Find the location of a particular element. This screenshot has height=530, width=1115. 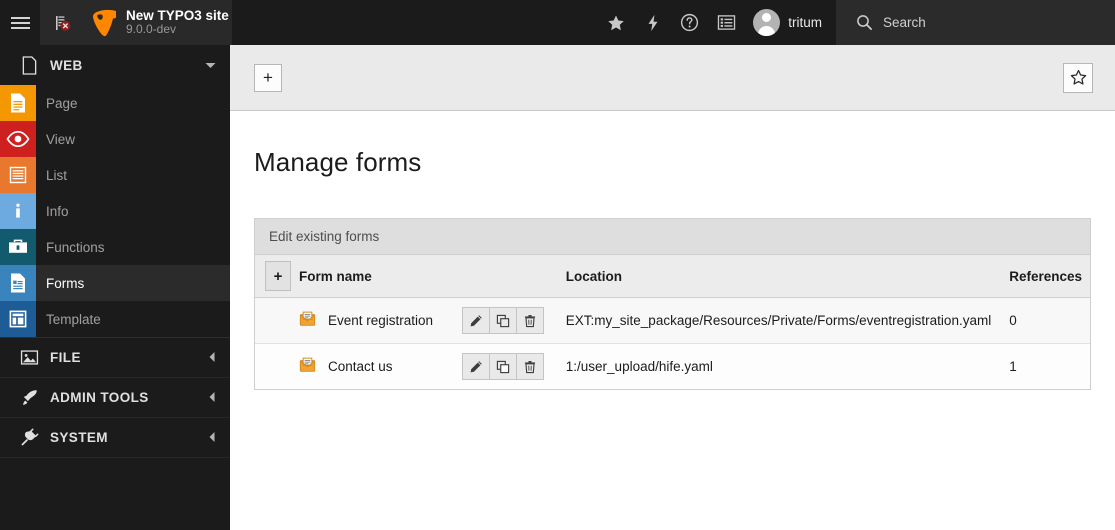

user-menu-button: tritum is located at coordinates (790, 22).